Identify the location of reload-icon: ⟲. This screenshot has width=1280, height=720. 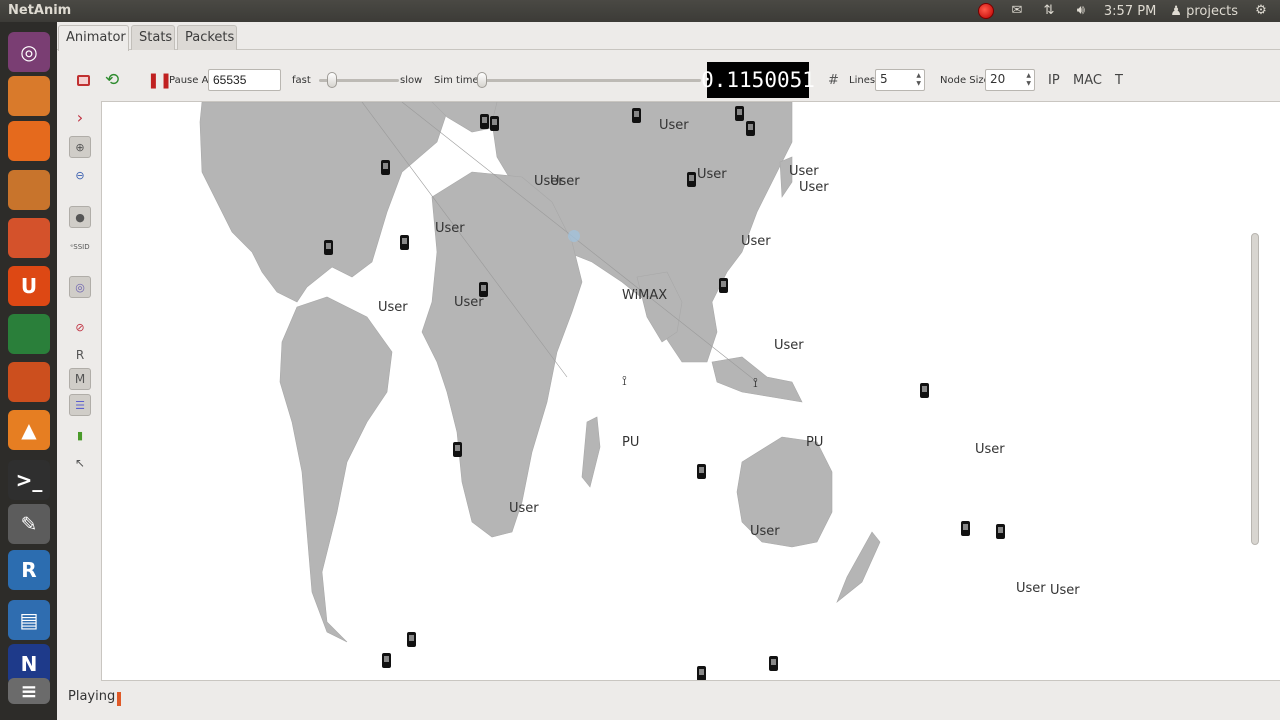
(112, 80).